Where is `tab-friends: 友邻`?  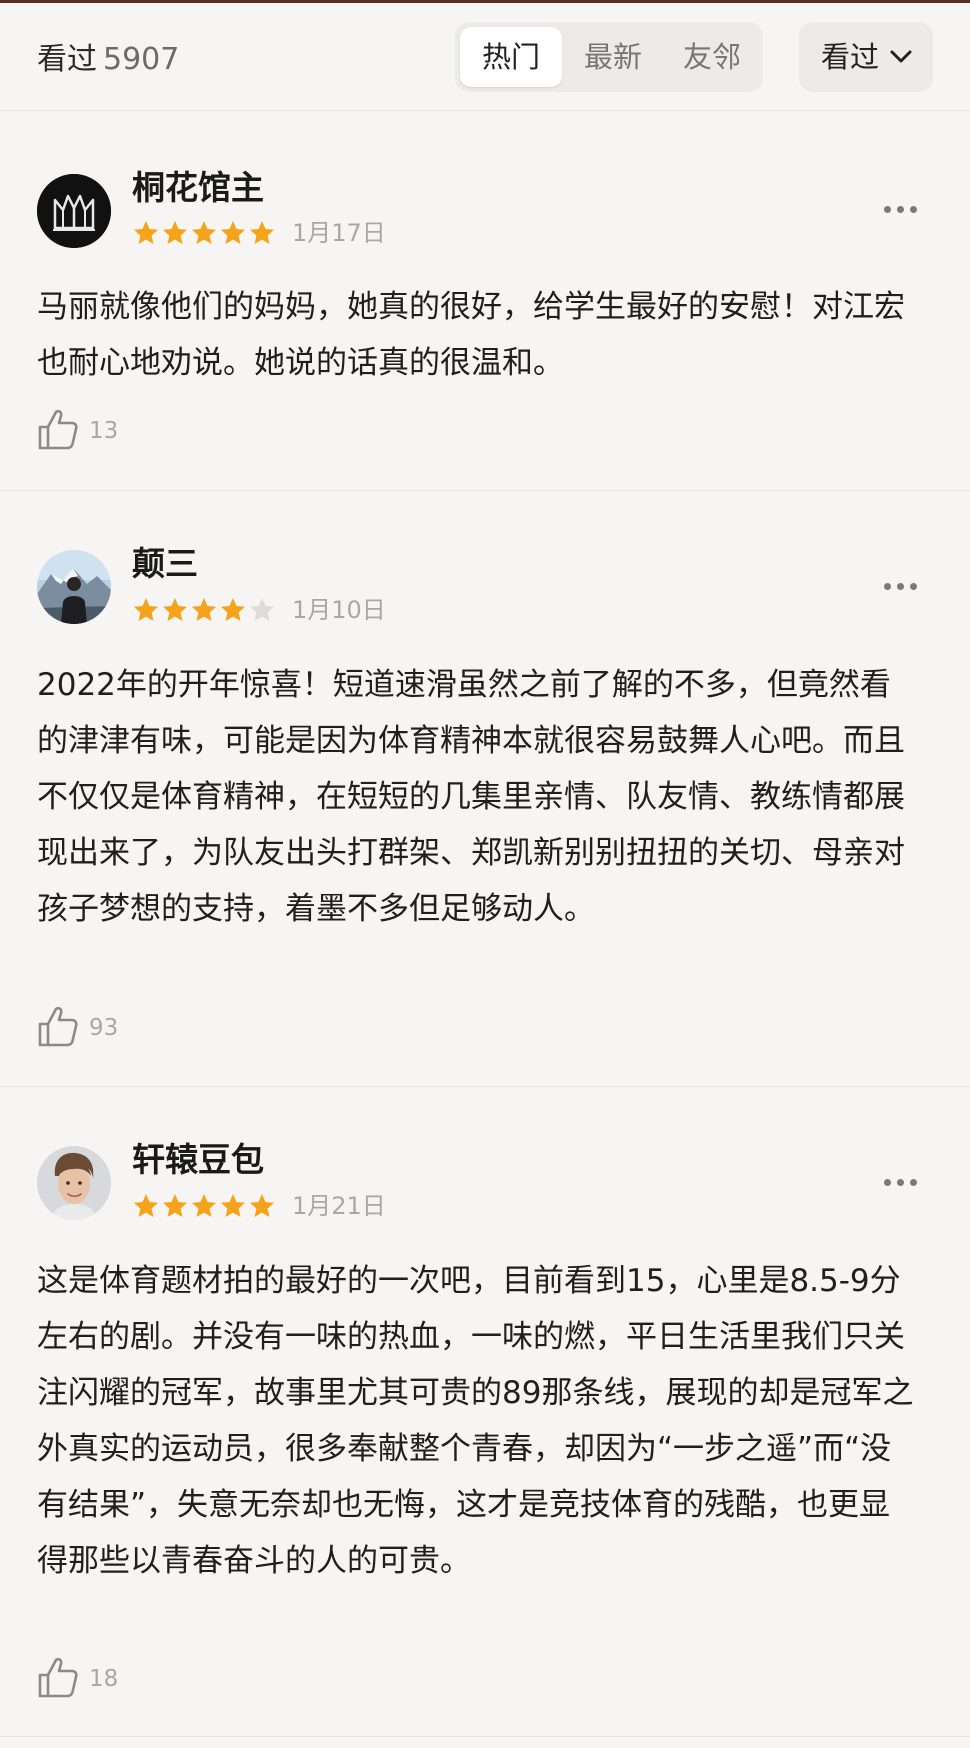 tab-friends: 友邻 is located at coordinates (712, 57).